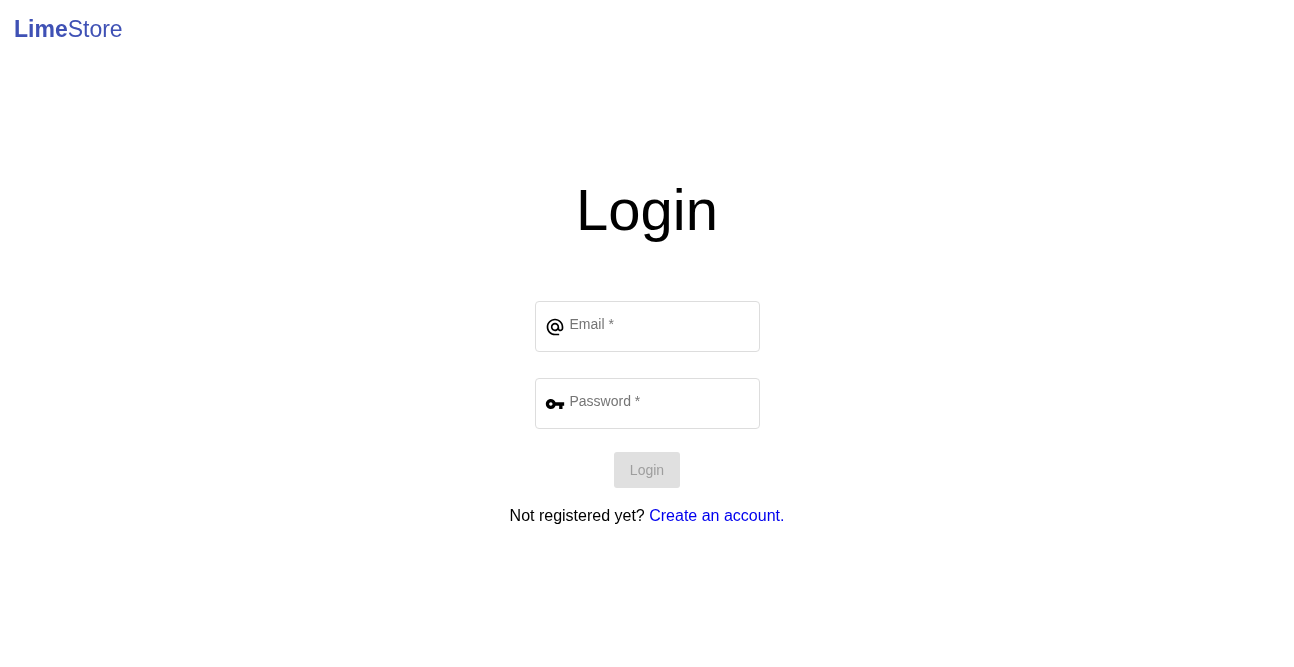  What do you see at coordinates (68, 29) in the screenshot?
I see `store-logo: LimeStore` at bounding box center [68, 29].